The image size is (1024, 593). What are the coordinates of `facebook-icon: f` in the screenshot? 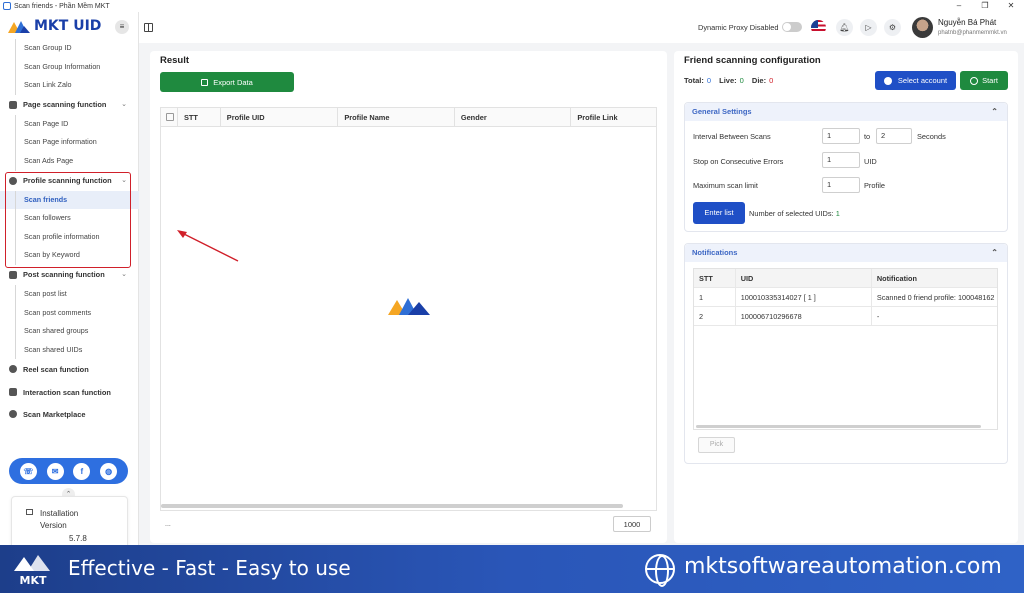 It's located at (82, 471).